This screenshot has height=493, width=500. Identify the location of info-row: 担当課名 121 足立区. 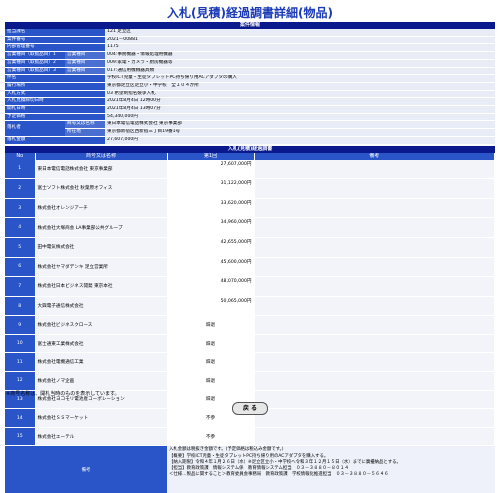
(250, 33).